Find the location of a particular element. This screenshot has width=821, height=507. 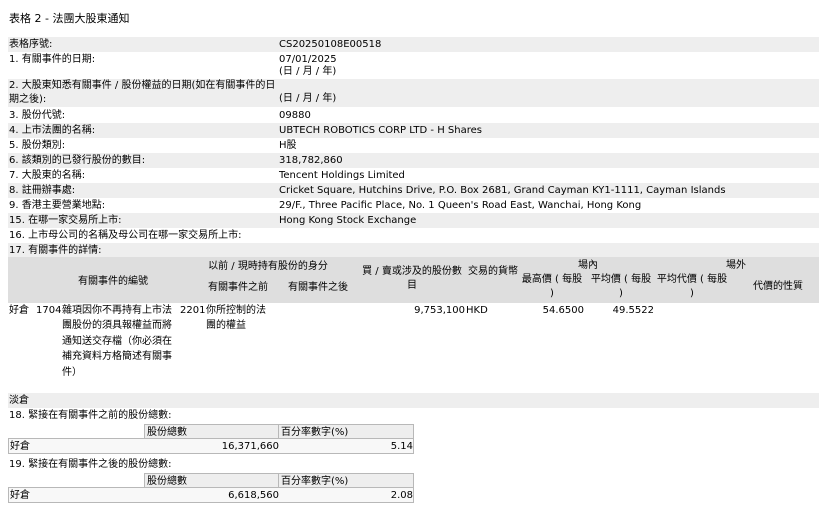

header-shares-involved: 買 / 賣或涉及的股份數目 is located at coordinates (412, 278).